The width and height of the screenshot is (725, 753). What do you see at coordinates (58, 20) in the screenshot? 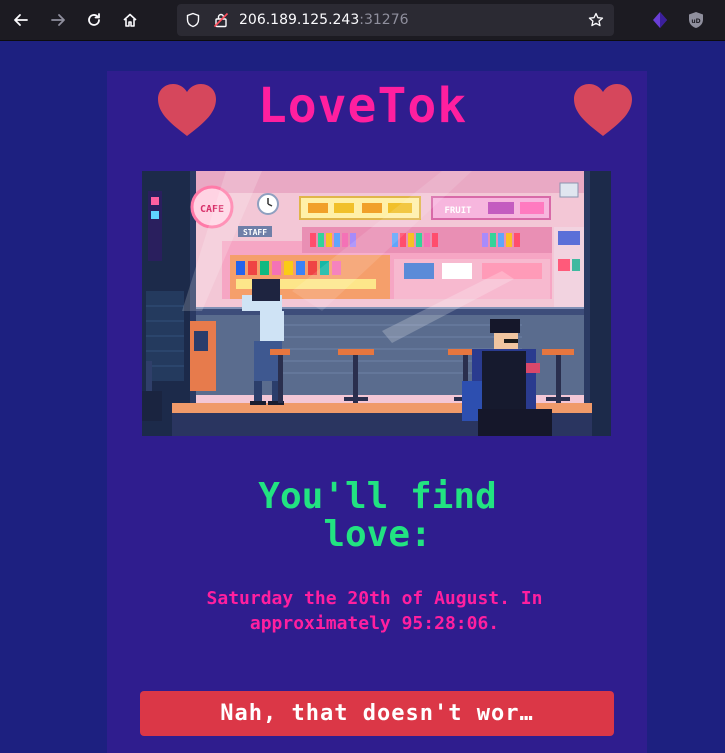
I see `forward-arrow-icon` at bounding box center [58, 20].